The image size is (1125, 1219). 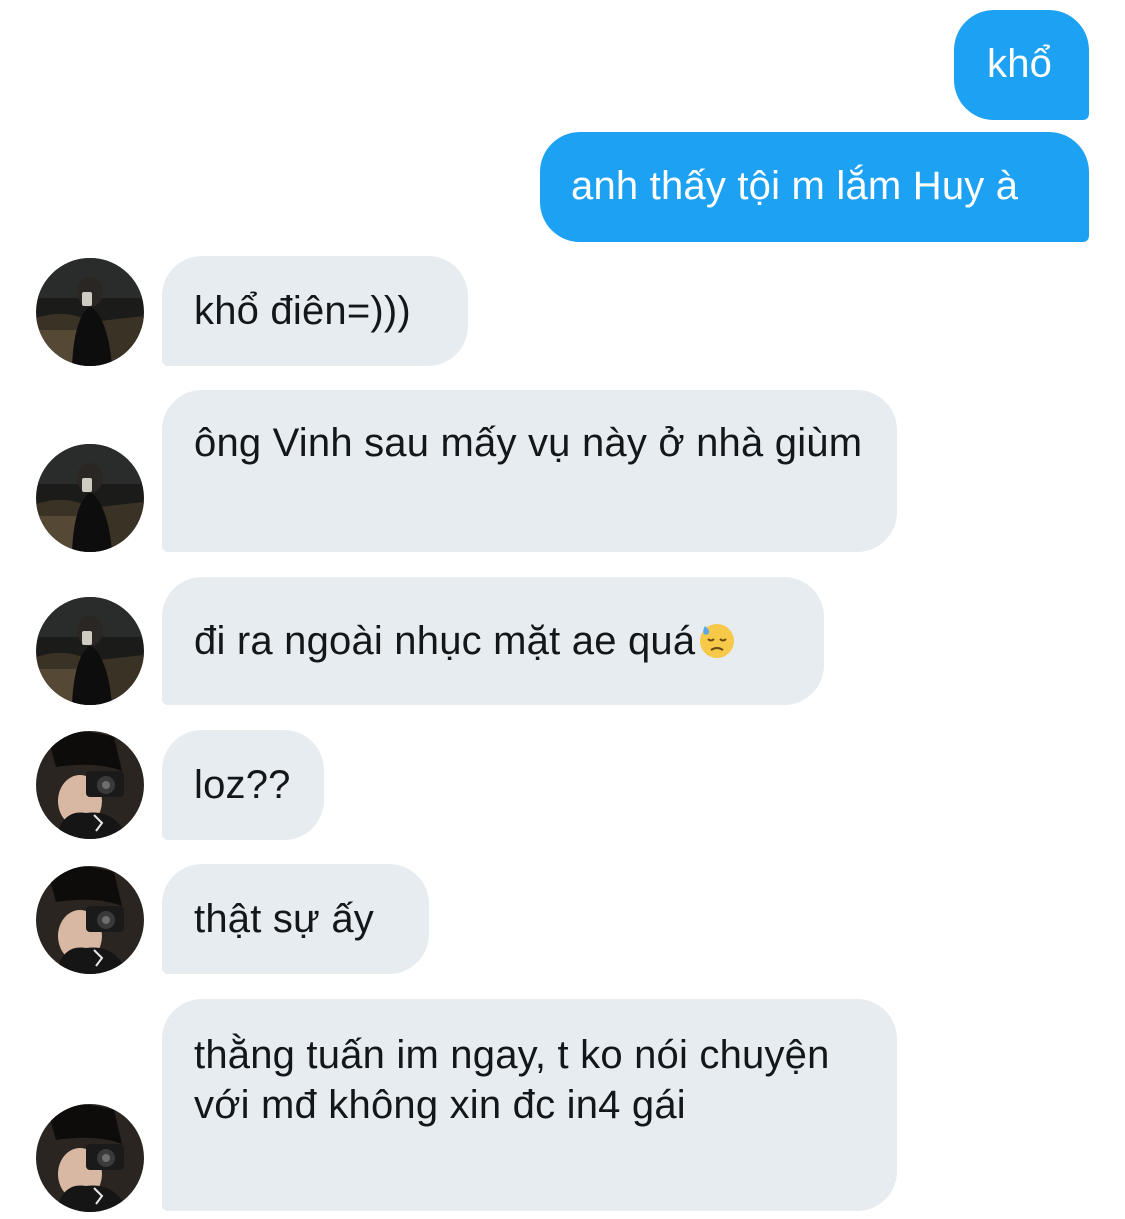 I want to click on message-text: khổ, so click(x=1020, y=64).